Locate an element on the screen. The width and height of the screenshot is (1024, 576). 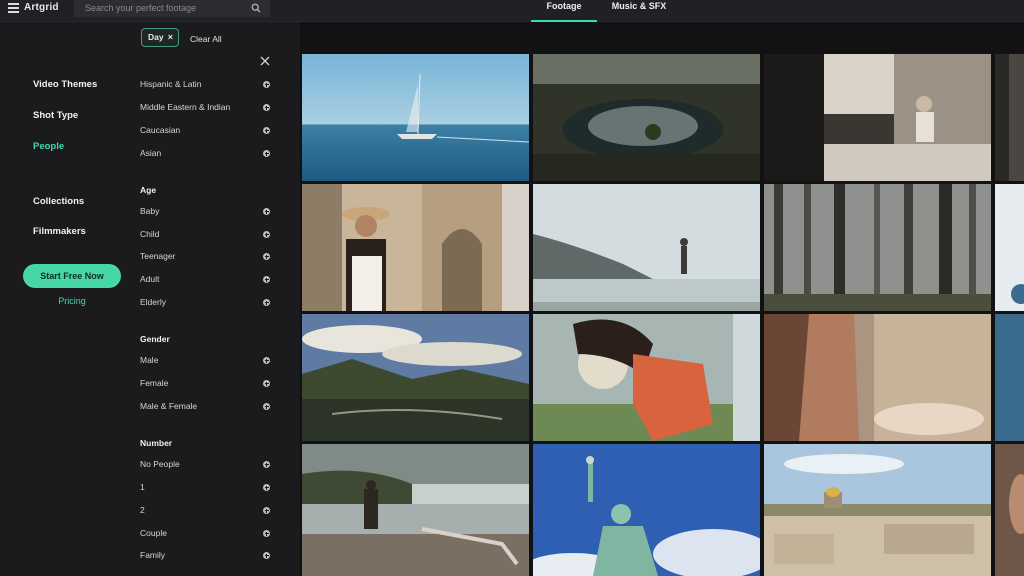
filter-option: 1 is located at coordinates (205, 488).